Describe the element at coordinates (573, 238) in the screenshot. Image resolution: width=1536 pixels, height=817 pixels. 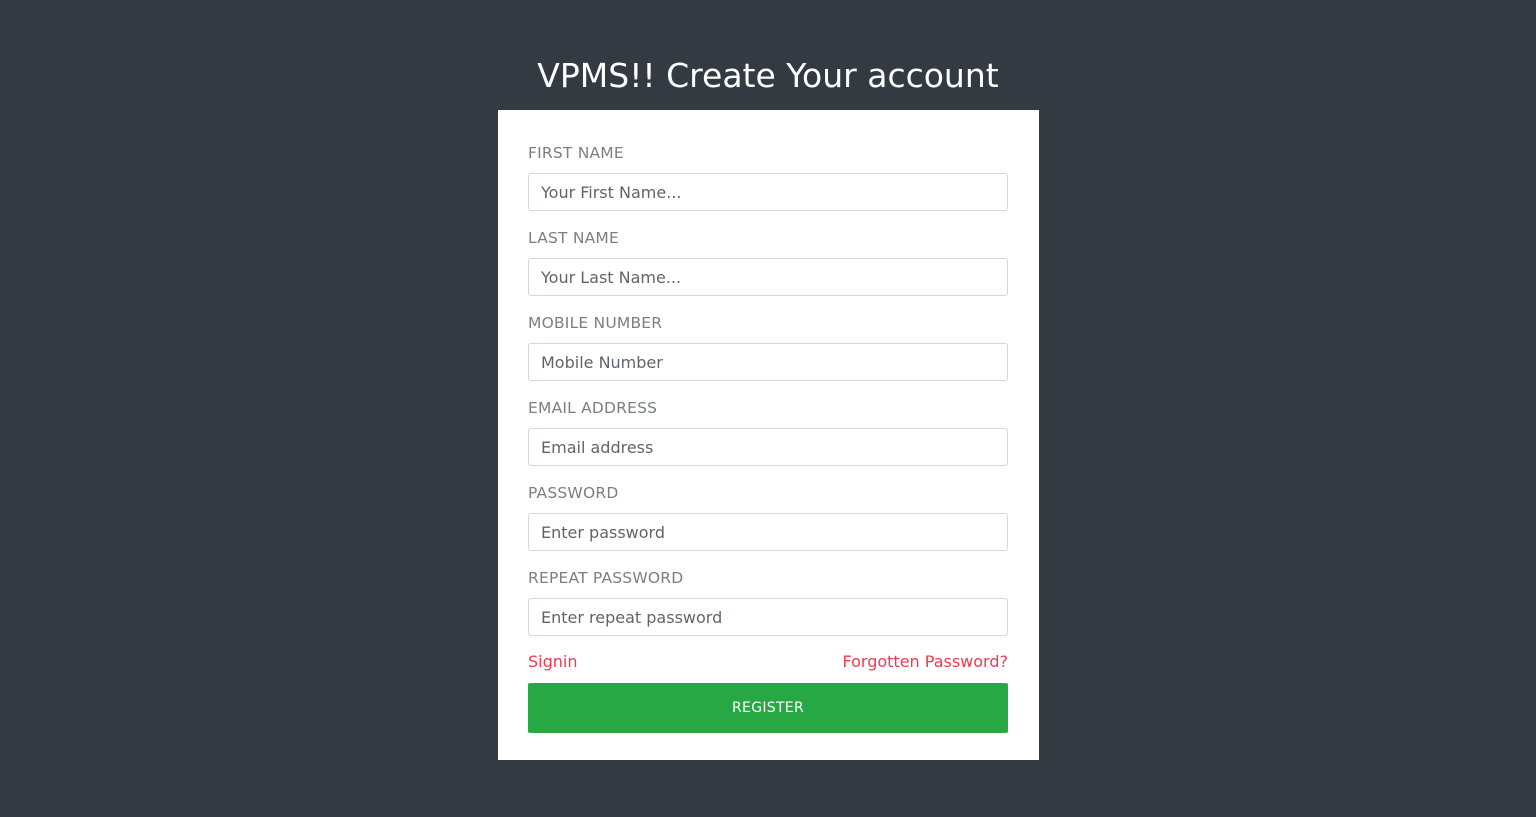
I see `last-name-label: LAST NAME` at that location.